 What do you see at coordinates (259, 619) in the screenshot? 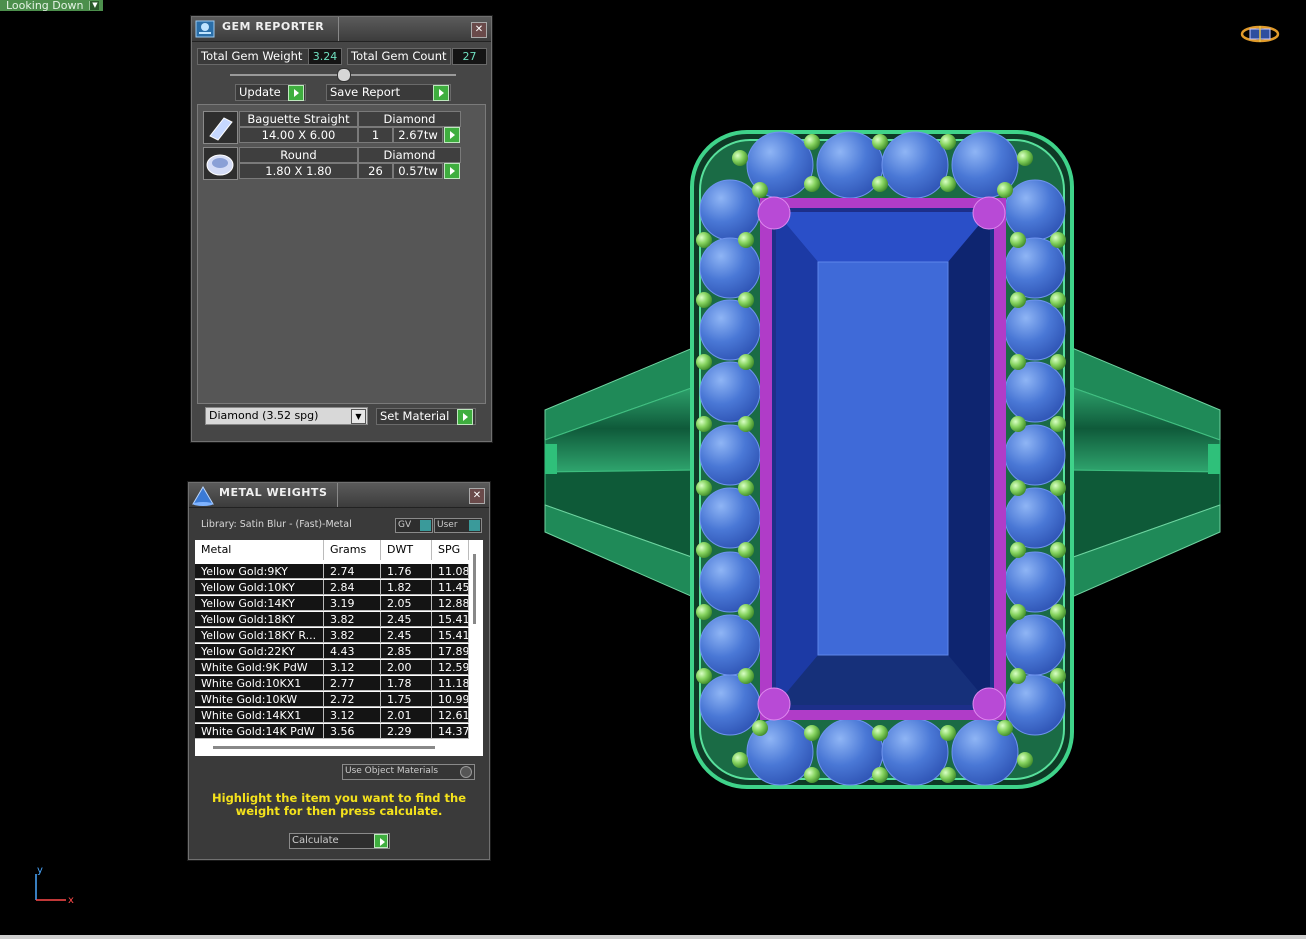
I see `metal-cell: Yellow Gold:18KY` at bounding box center [259, 619].